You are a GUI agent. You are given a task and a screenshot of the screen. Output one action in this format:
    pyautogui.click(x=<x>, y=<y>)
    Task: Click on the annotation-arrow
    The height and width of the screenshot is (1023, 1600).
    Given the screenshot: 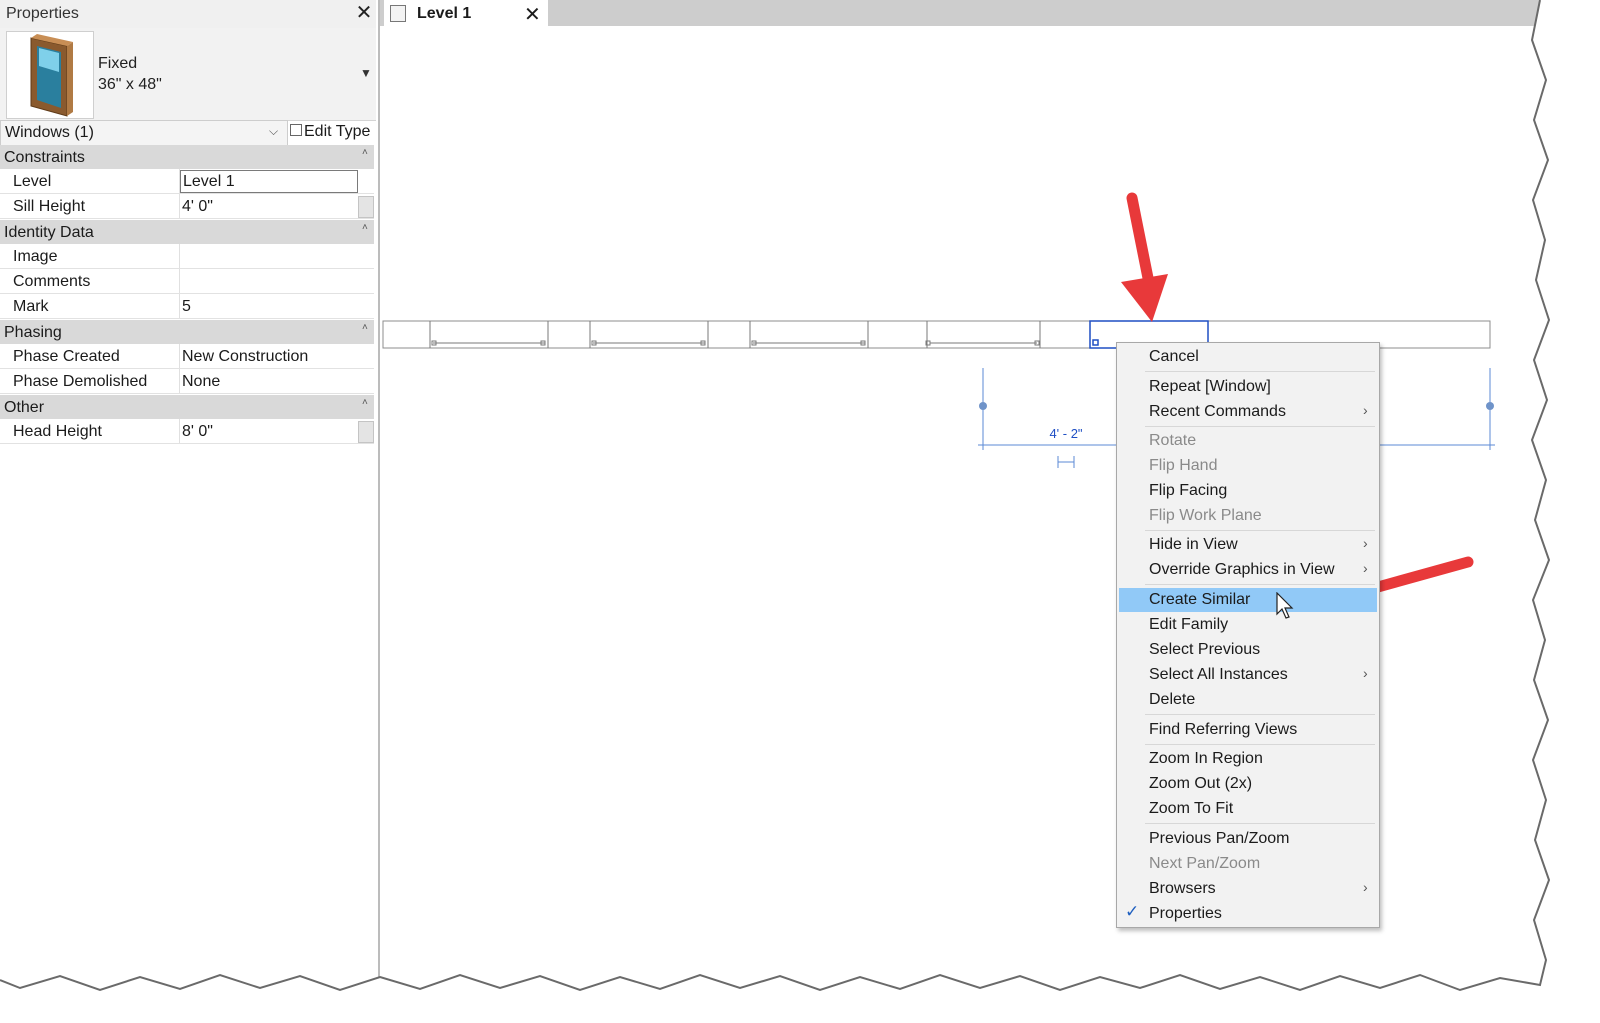 What is the action you would take?
    pyautogui.click(x=1144, y=257)
    